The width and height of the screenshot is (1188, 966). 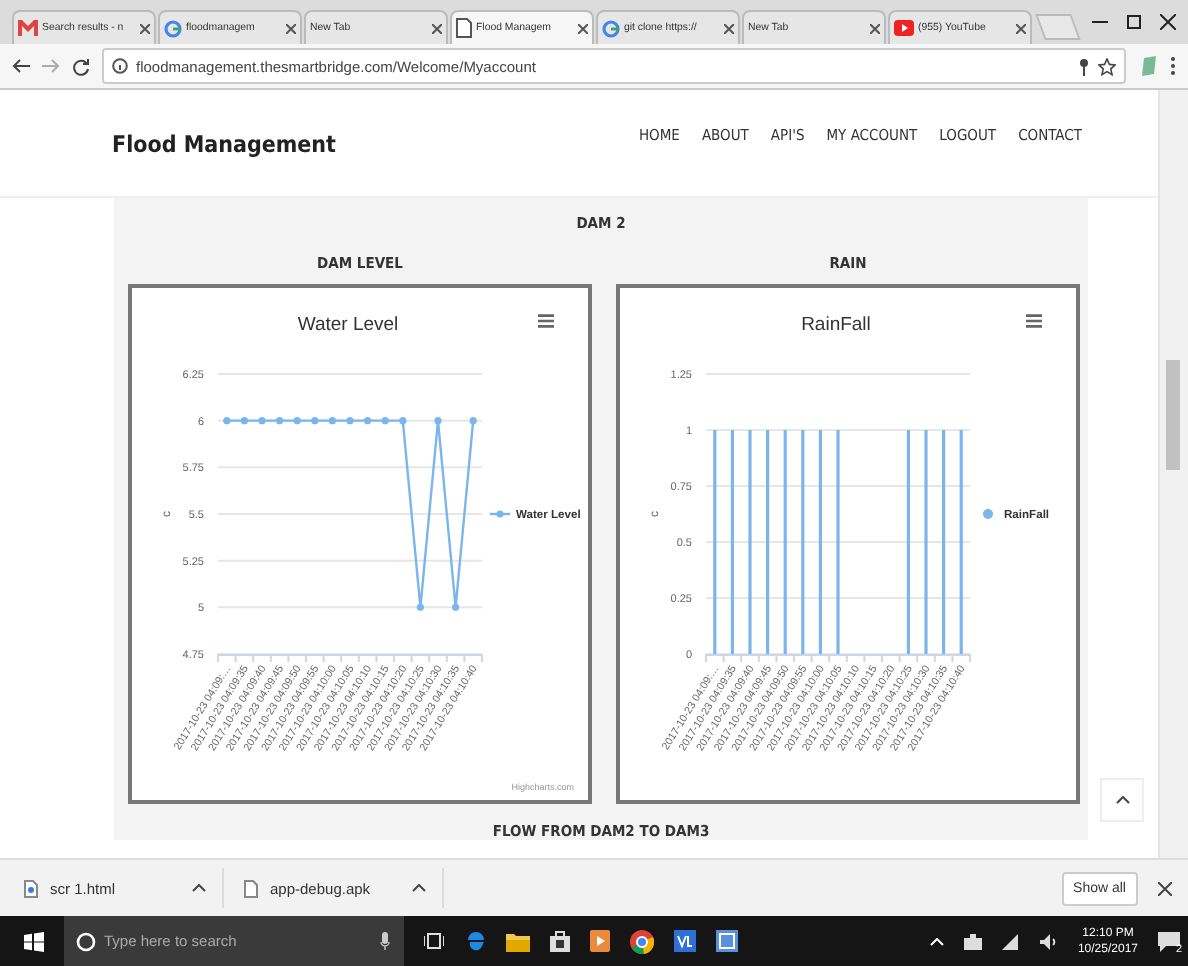 What do you see at coordinates (225, 143) in the screenshot?
I see `site-title: Flood Management` at bounding box center [225, 143].